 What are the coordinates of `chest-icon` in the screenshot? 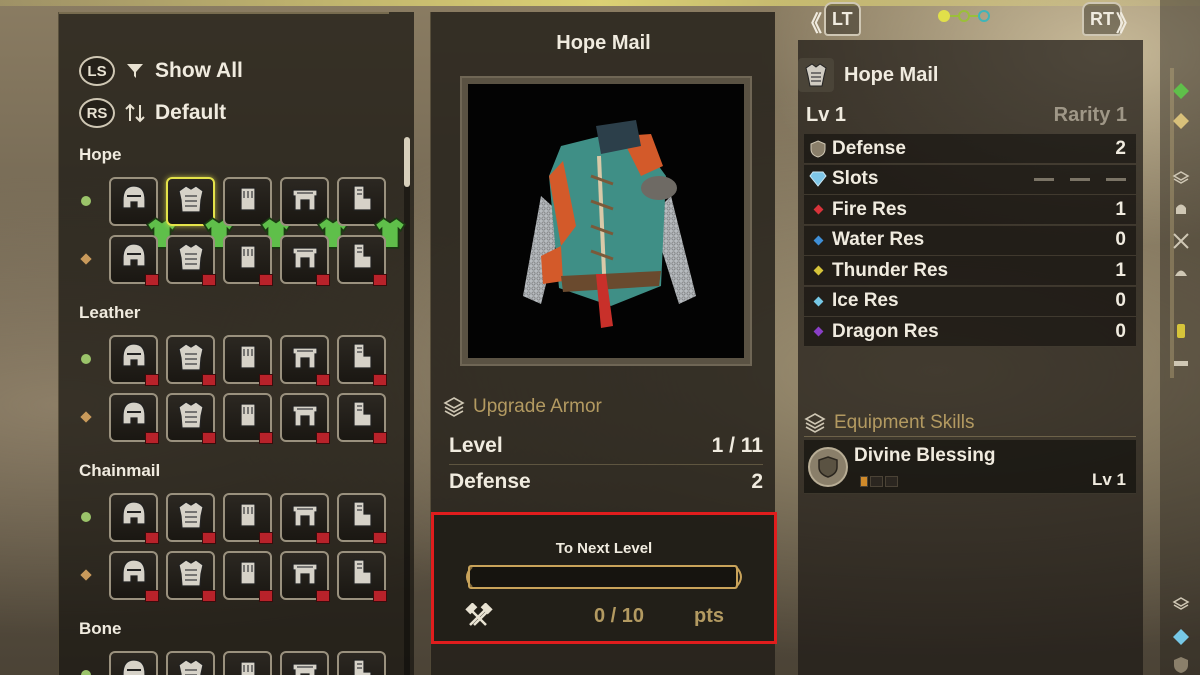 It's located at (191, 665).